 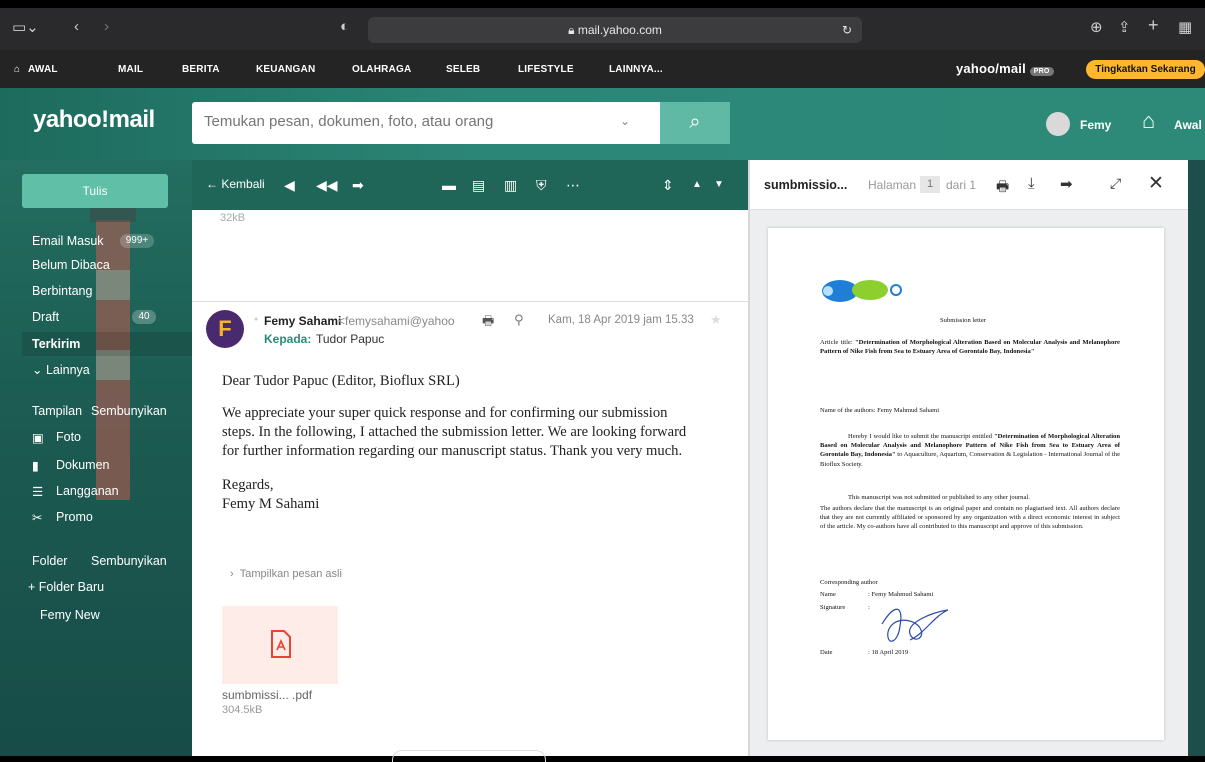 I want to click on nav-awal: AWAL, so click(x=43, y=69).